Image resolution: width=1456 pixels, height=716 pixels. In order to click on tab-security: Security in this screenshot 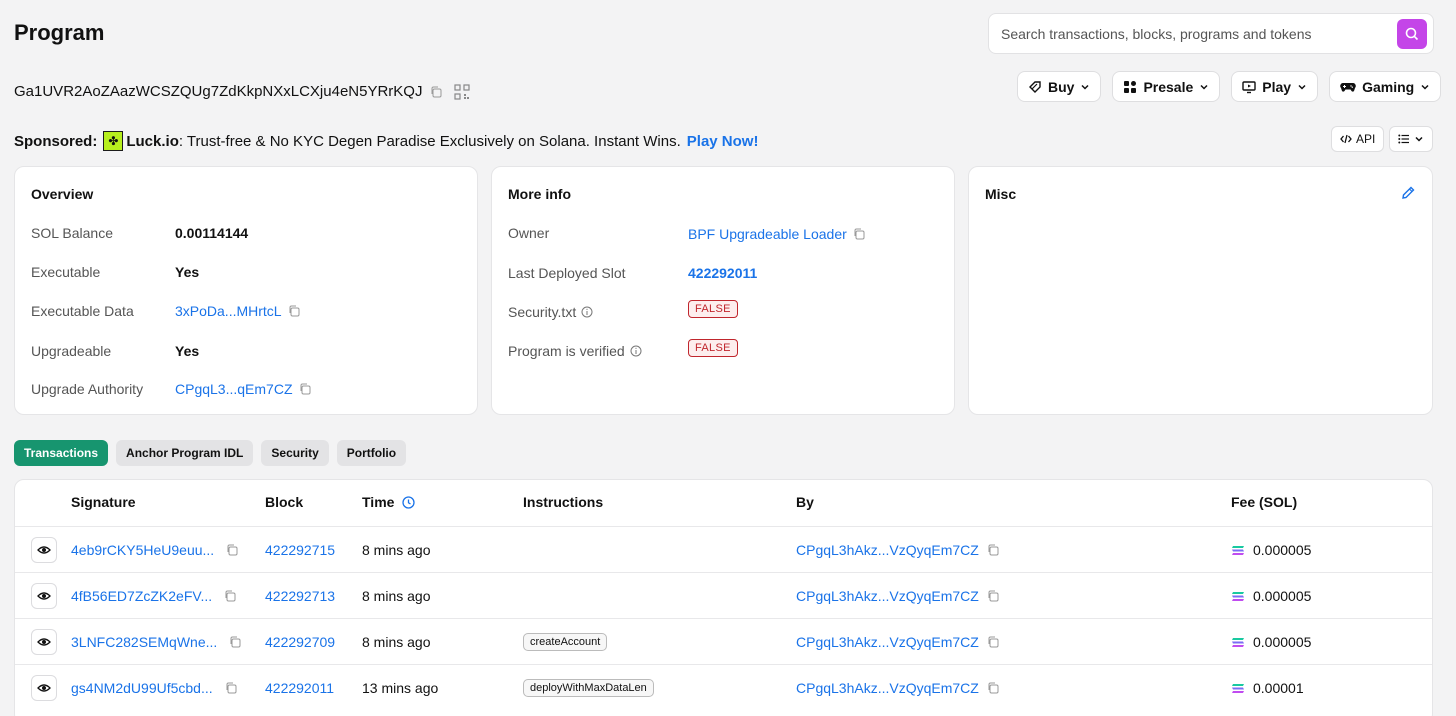, I will do `click(295, 453)`.